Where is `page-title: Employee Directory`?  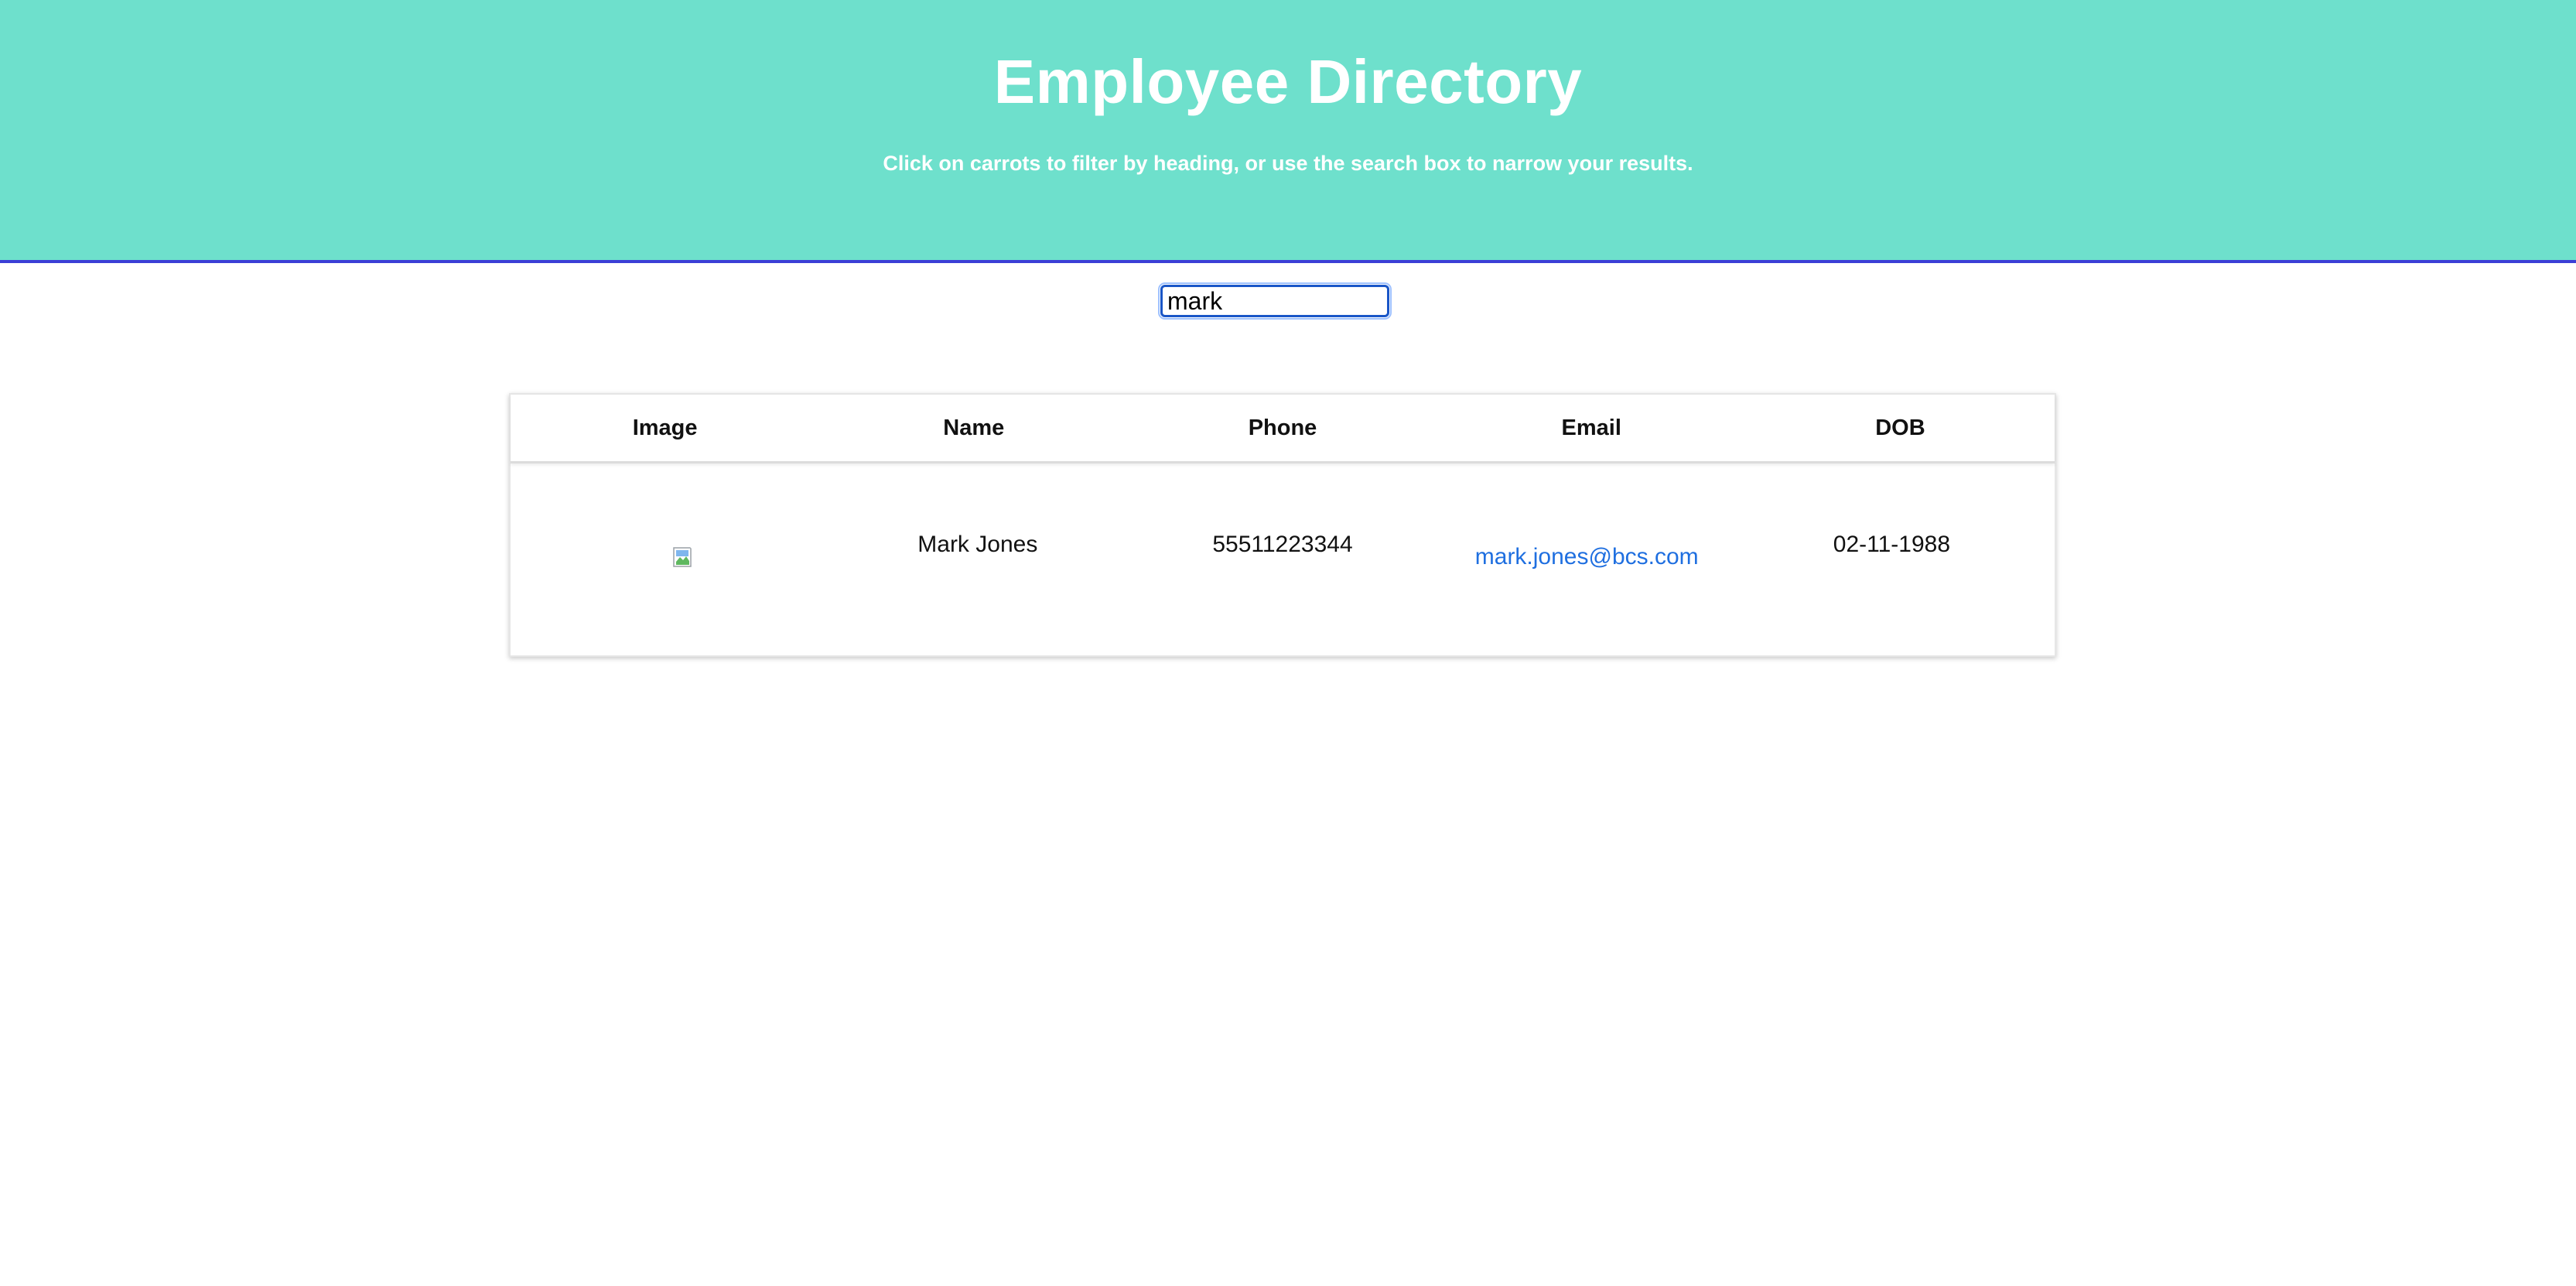
page-title: Employee Directory is located at coordinates (1288, 81).